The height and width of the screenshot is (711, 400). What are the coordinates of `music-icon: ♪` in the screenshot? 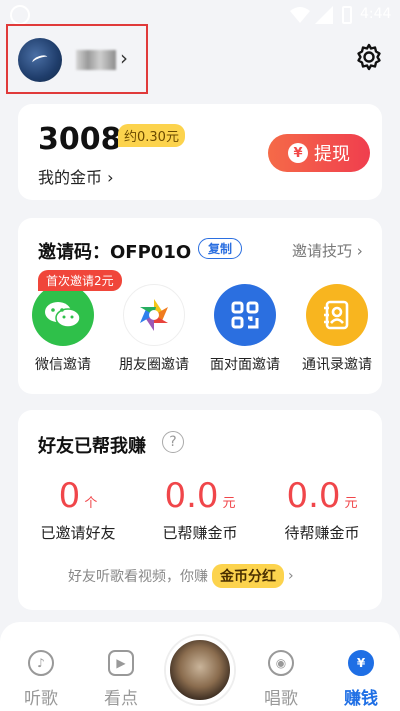 It's located at (41, 663).